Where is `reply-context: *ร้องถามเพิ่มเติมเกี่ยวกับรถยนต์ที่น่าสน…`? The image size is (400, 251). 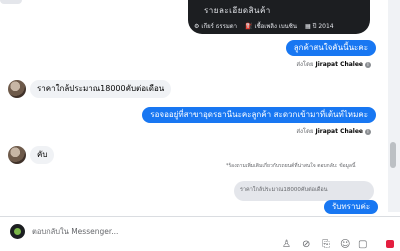
reply-context: *ร้องถามเพิ่มเติมเกี่ยวกับรถยนต์ที่น่าสน… is located at coordinates (291, 166).